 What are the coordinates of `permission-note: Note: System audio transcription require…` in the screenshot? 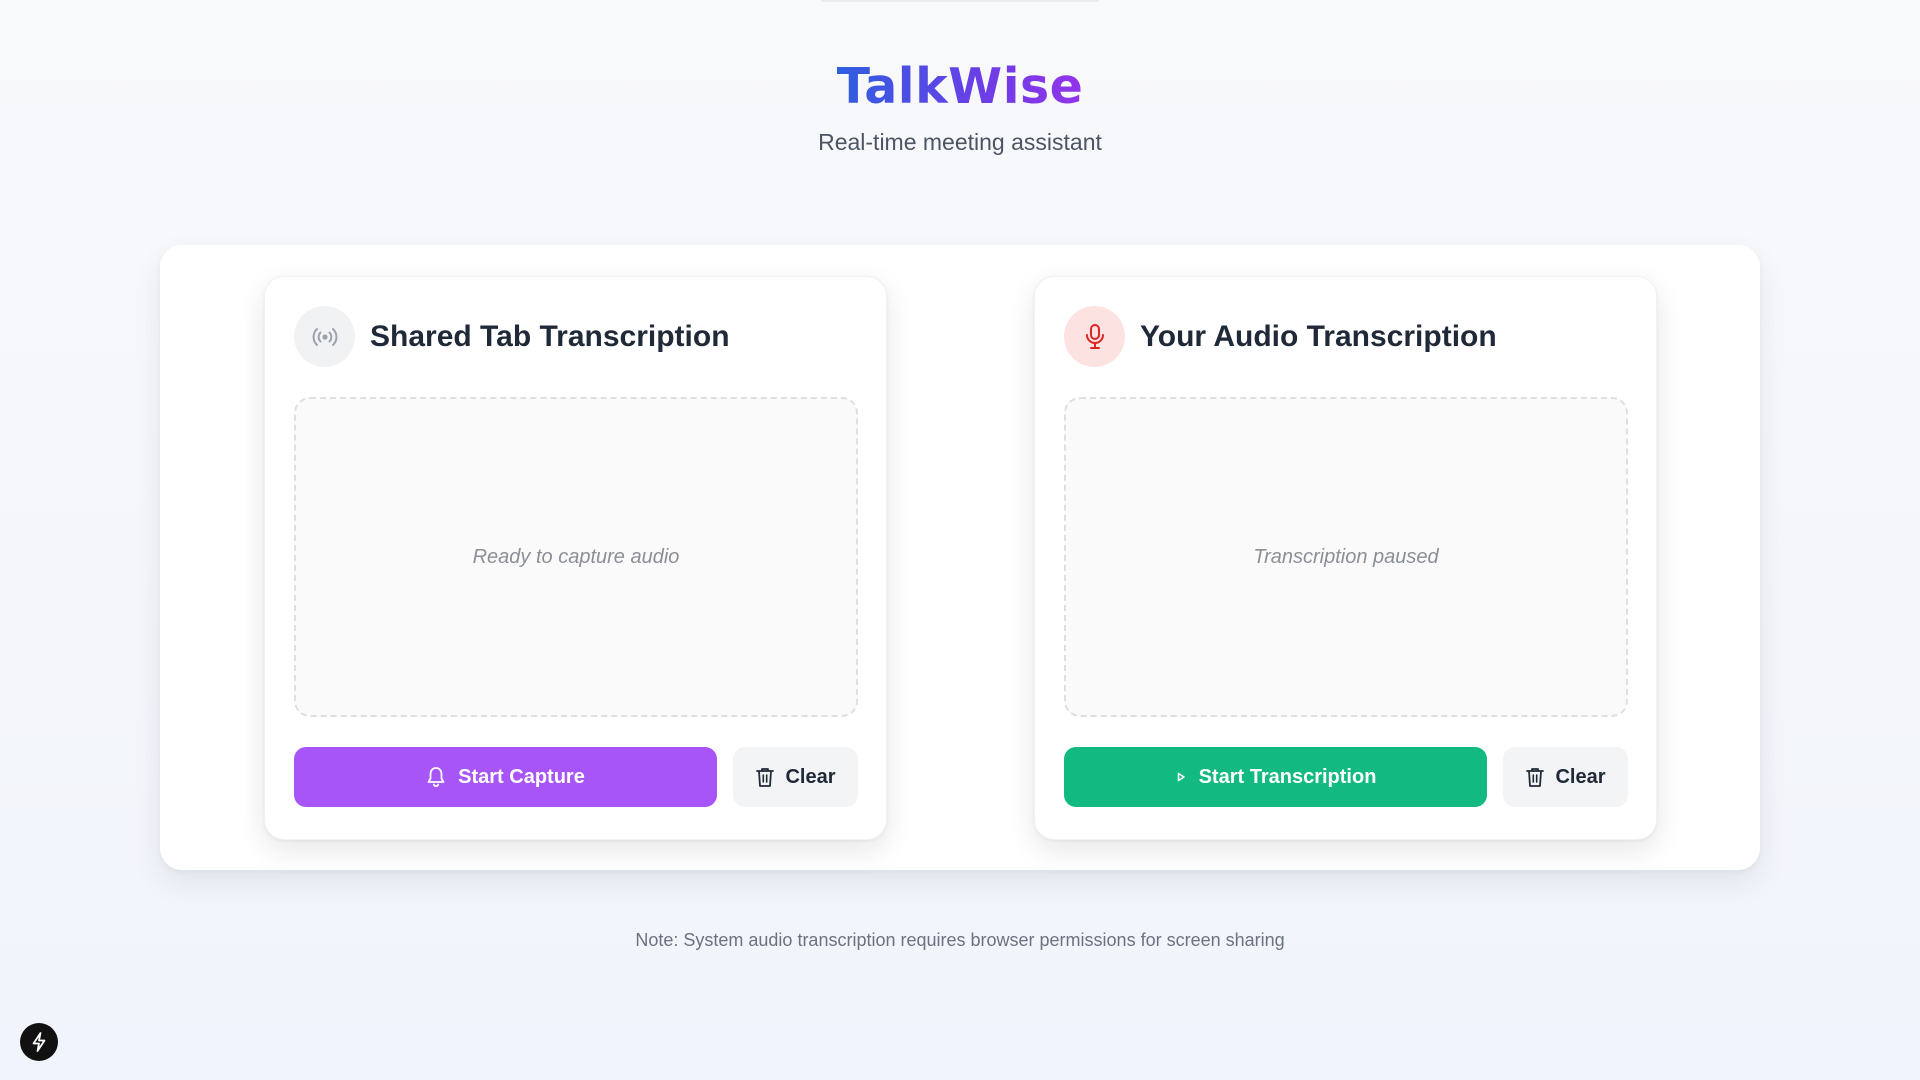 It's located at (960, 940).